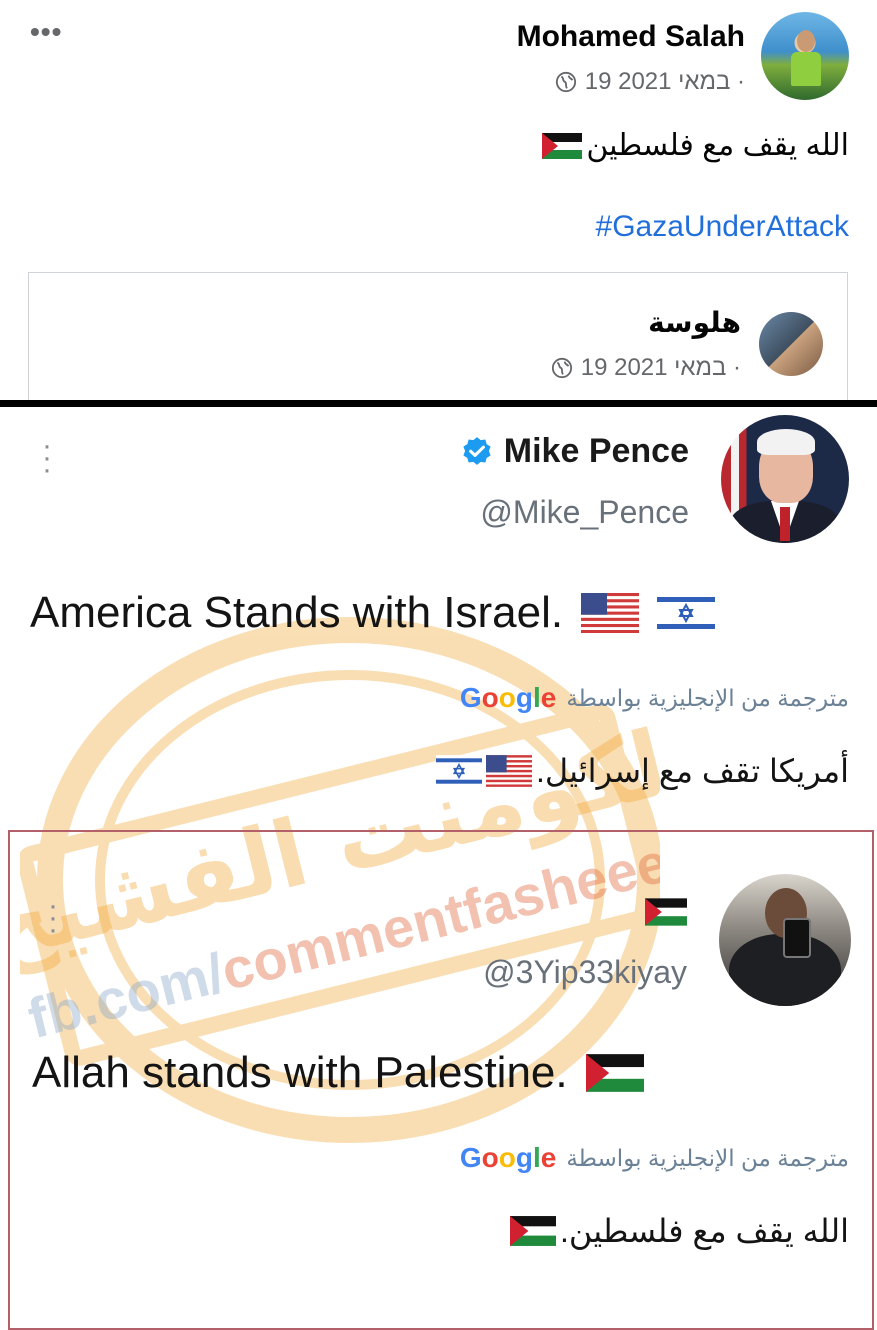 This screenshot has width=877, height=1330. I want to click on post-meta: 19 במאי 2021 ·, so click(650, 82).